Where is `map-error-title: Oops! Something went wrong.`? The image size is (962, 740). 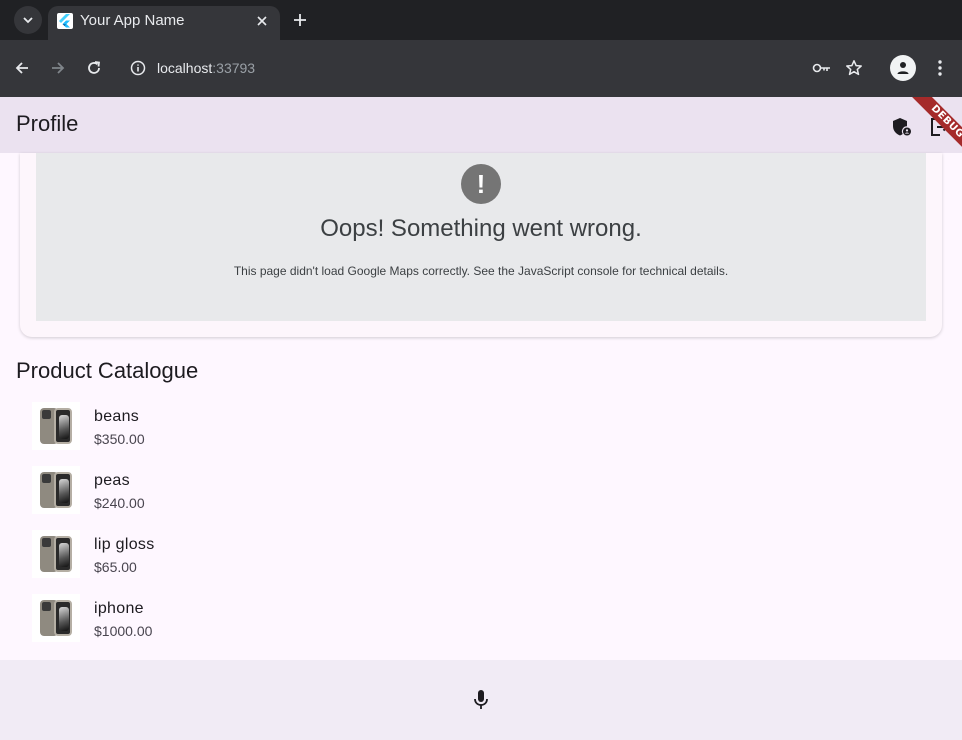 map-error-title: Oops! Something went wrong. is located at coordinates (481, 228).